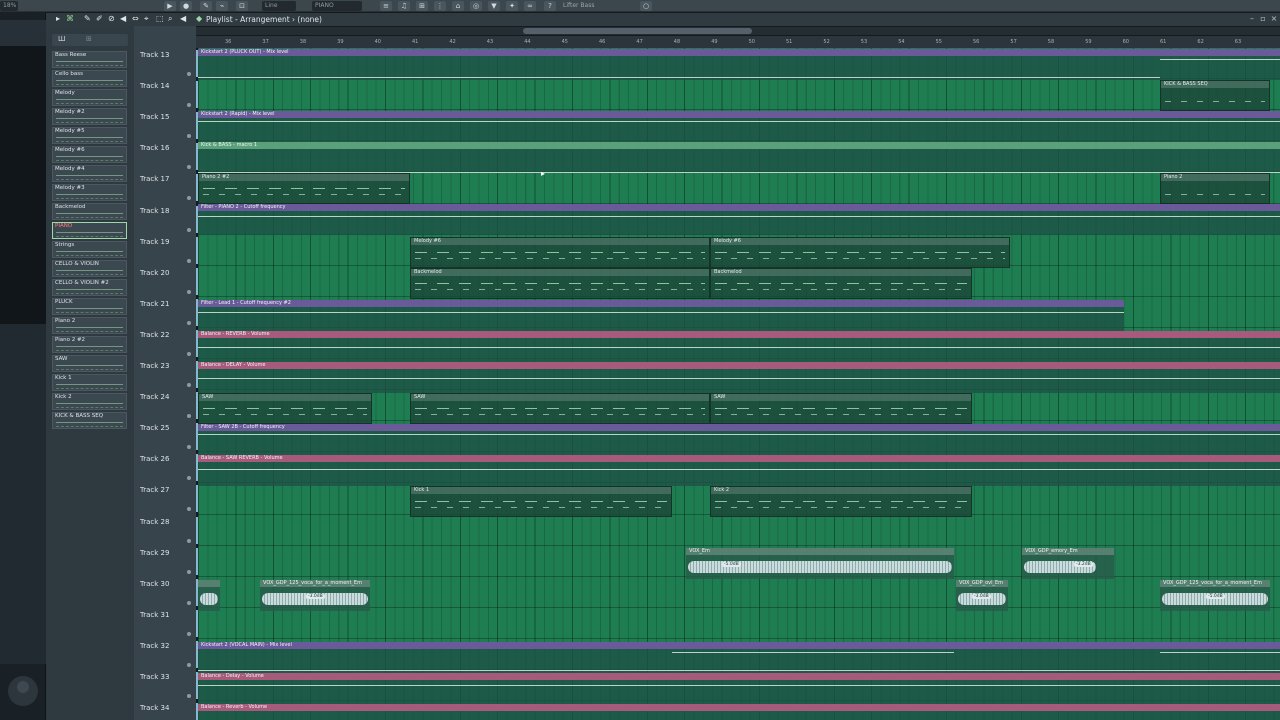 This screenshot has width=1280, height=720. Describe the element at coordinates (739, 470) in the screenshot. I see `automation-clip: Balance - SAW REVERB - Volume` at that location.